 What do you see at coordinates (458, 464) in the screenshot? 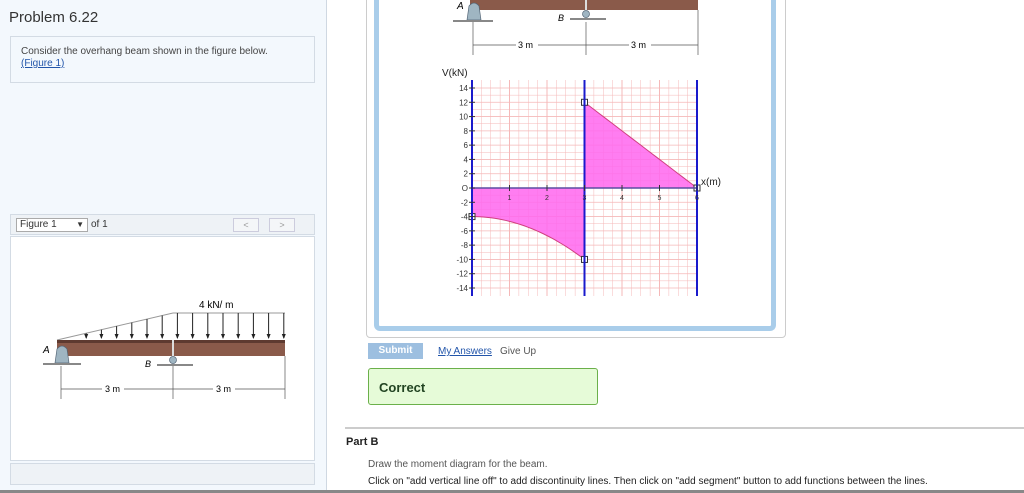
I see `part-b-prompt: Draw the moment diagram for the beam.` at bounding box center [458, 464].